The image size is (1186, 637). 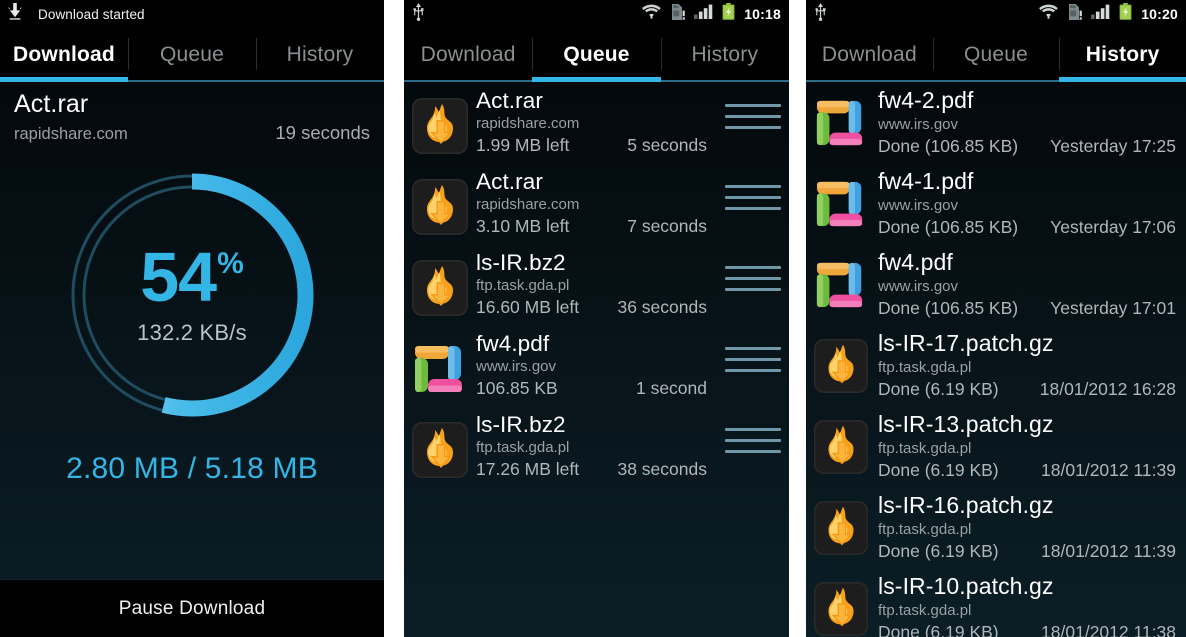 I want to click on history-timestamp: Yesterday 17:25, so click(x=1113, y=146).